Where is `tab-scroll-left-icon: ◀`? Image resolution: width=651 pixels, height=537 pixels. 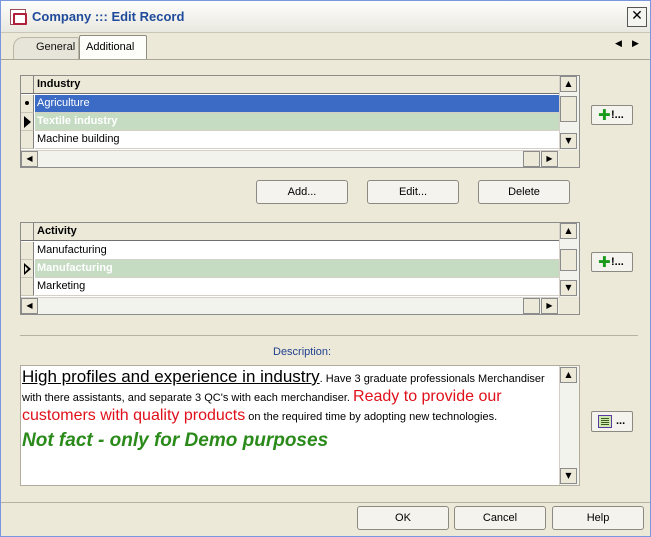 tab-scroll-left-icon: ◀ is located at coordinates (618, 44).